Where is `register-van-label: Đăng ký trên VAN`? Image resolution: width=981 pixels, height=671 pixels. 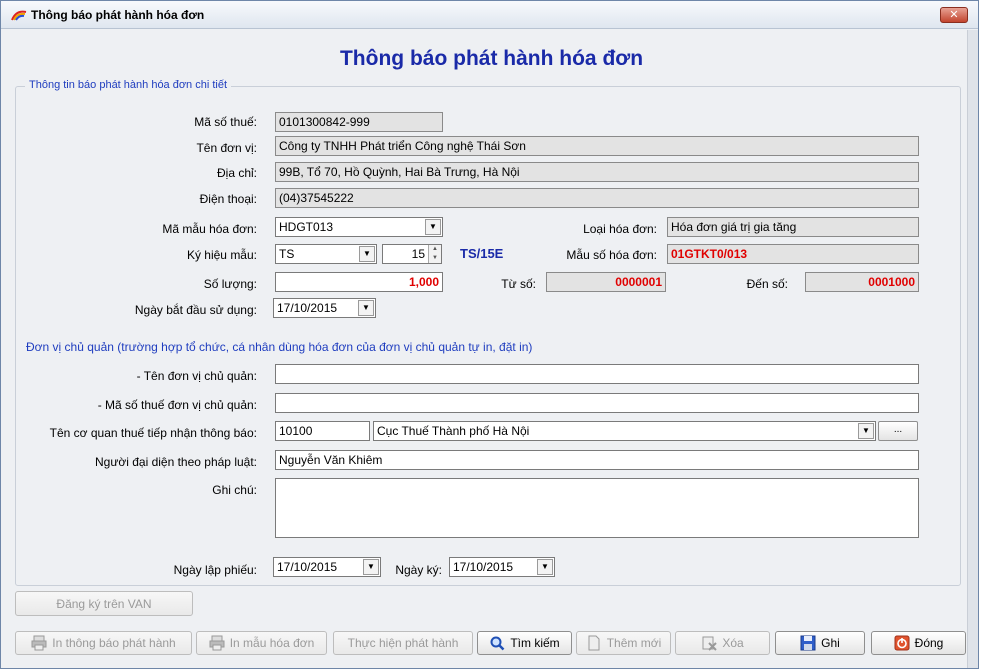
register-van-label: Đăng ký trên VAN is located at coordinates (104, 603).